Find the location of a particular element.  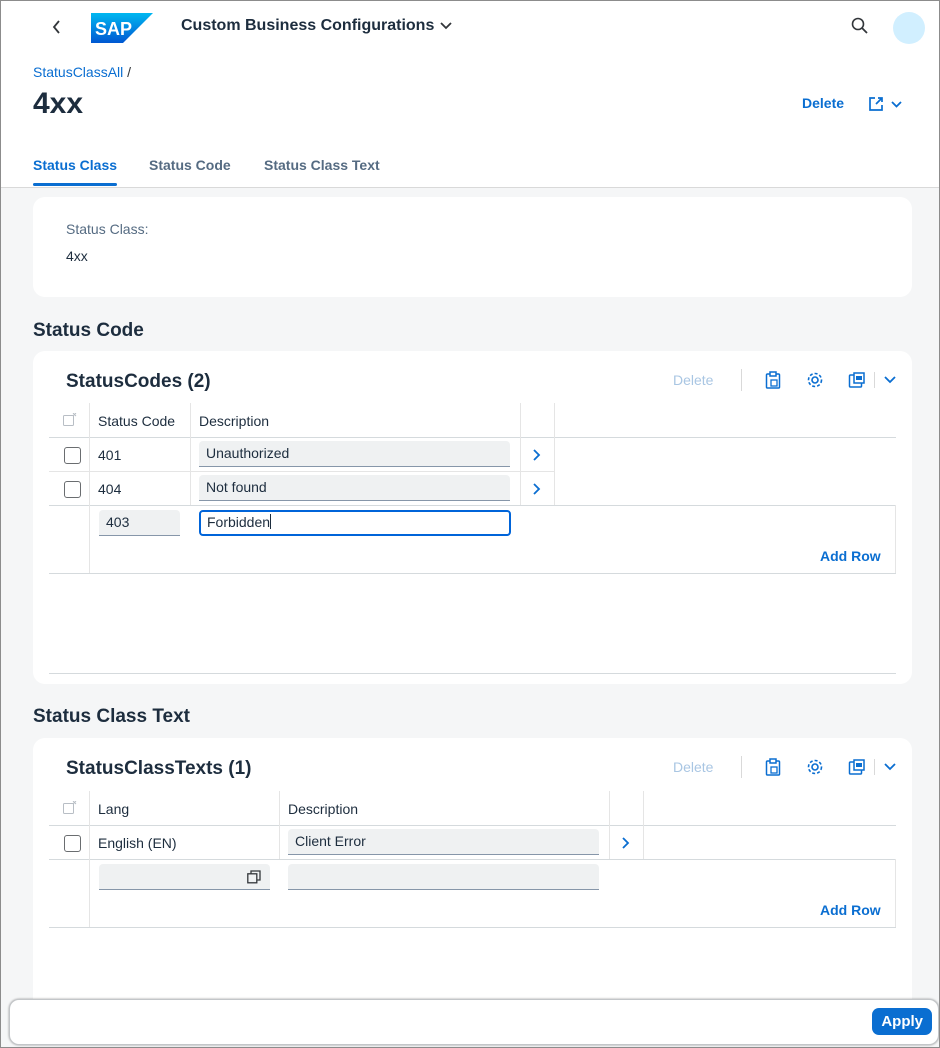

column-header-lang: Lang is located at coordinates (113, 809).